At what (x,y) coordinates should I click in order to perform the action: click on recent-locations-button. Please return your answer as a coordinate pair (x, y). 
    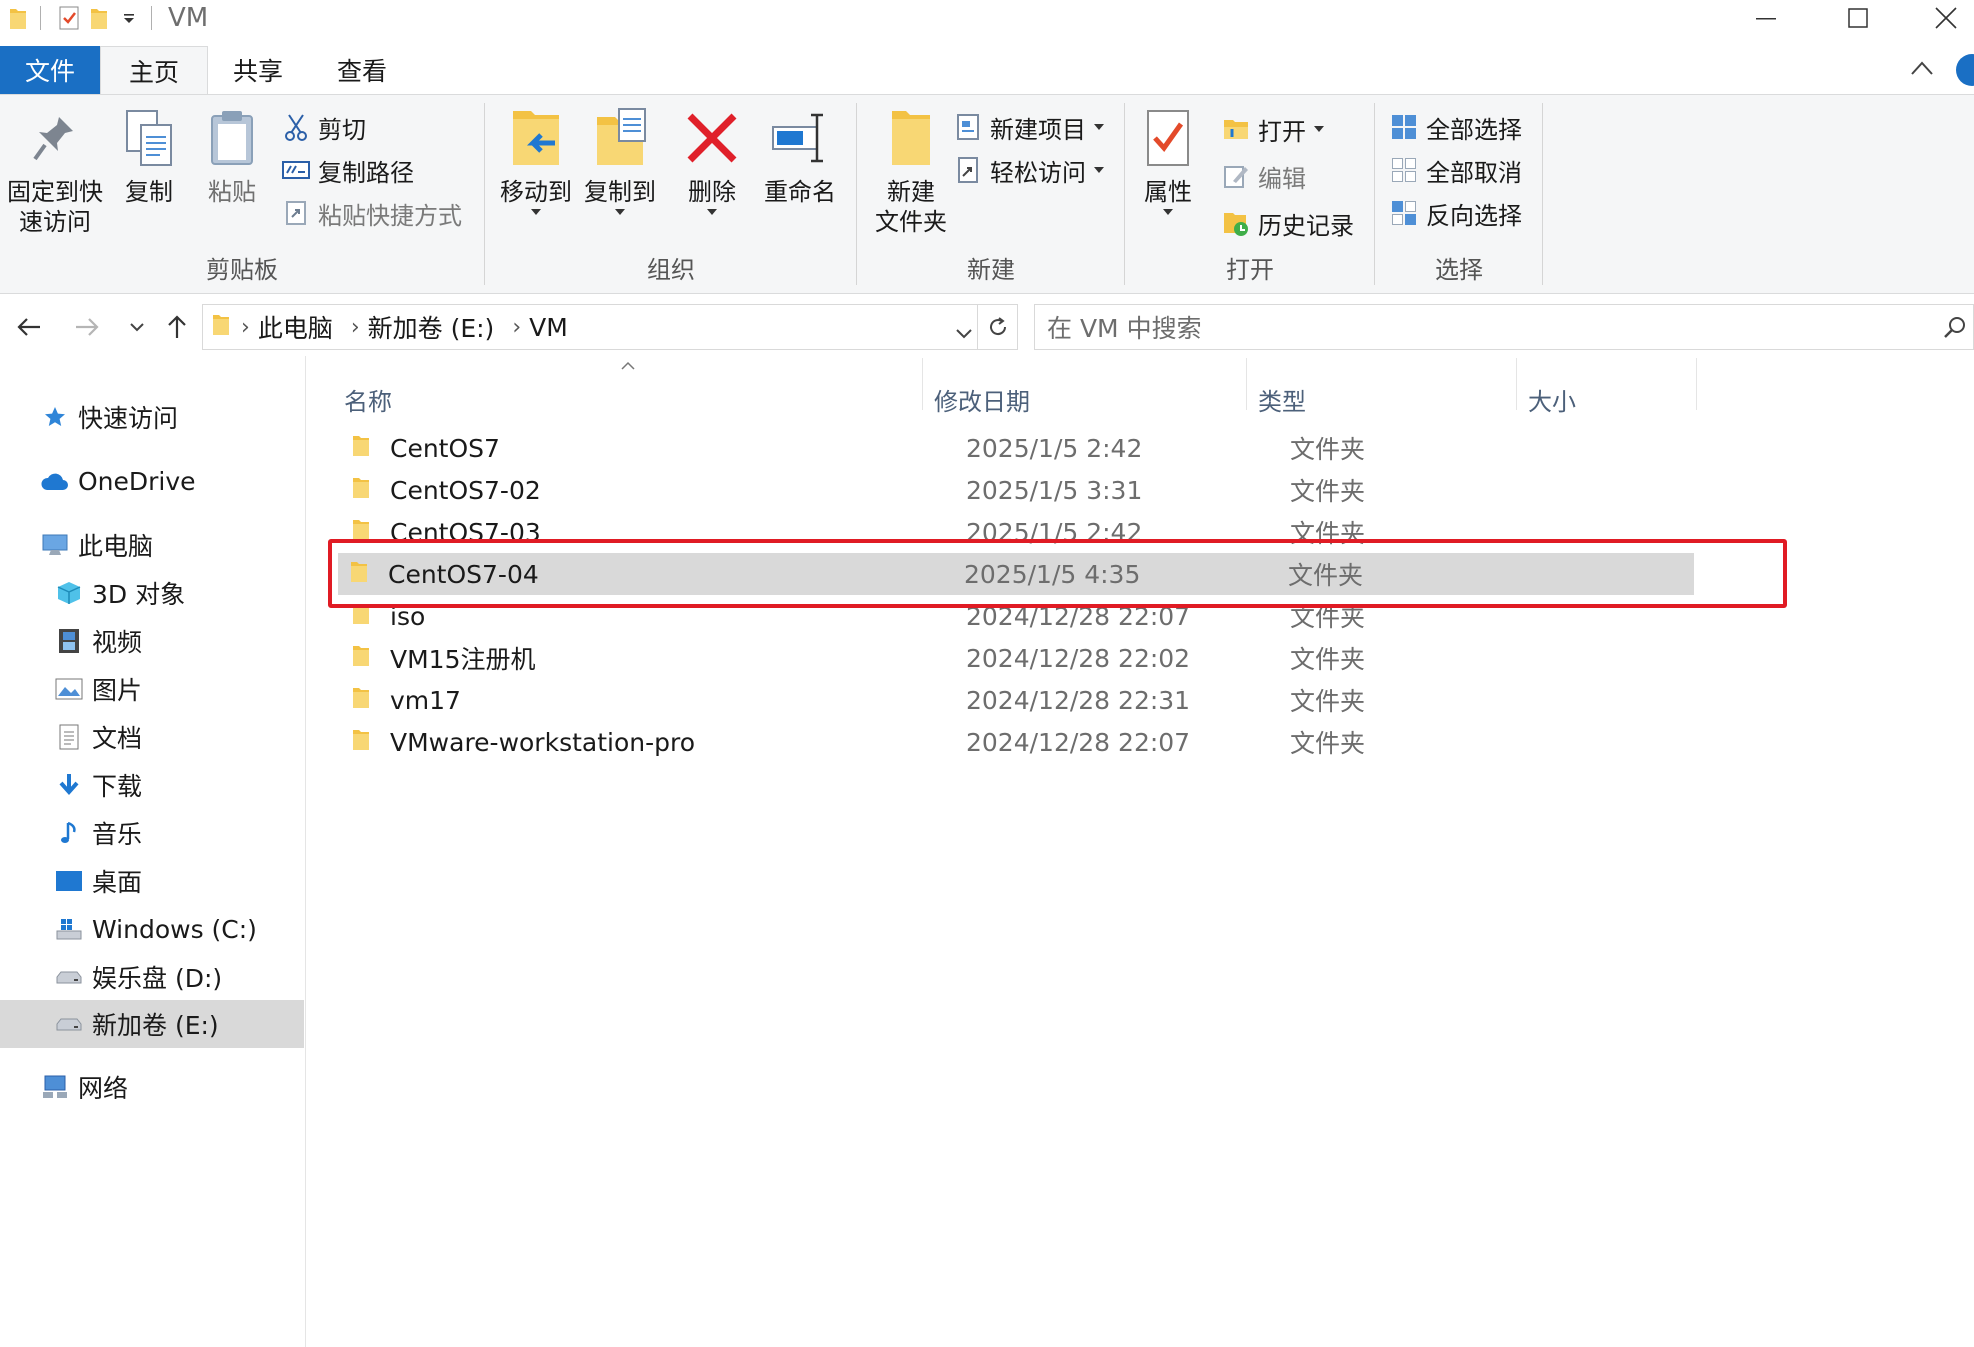
    Looking at the image, I should click on (137, 327).